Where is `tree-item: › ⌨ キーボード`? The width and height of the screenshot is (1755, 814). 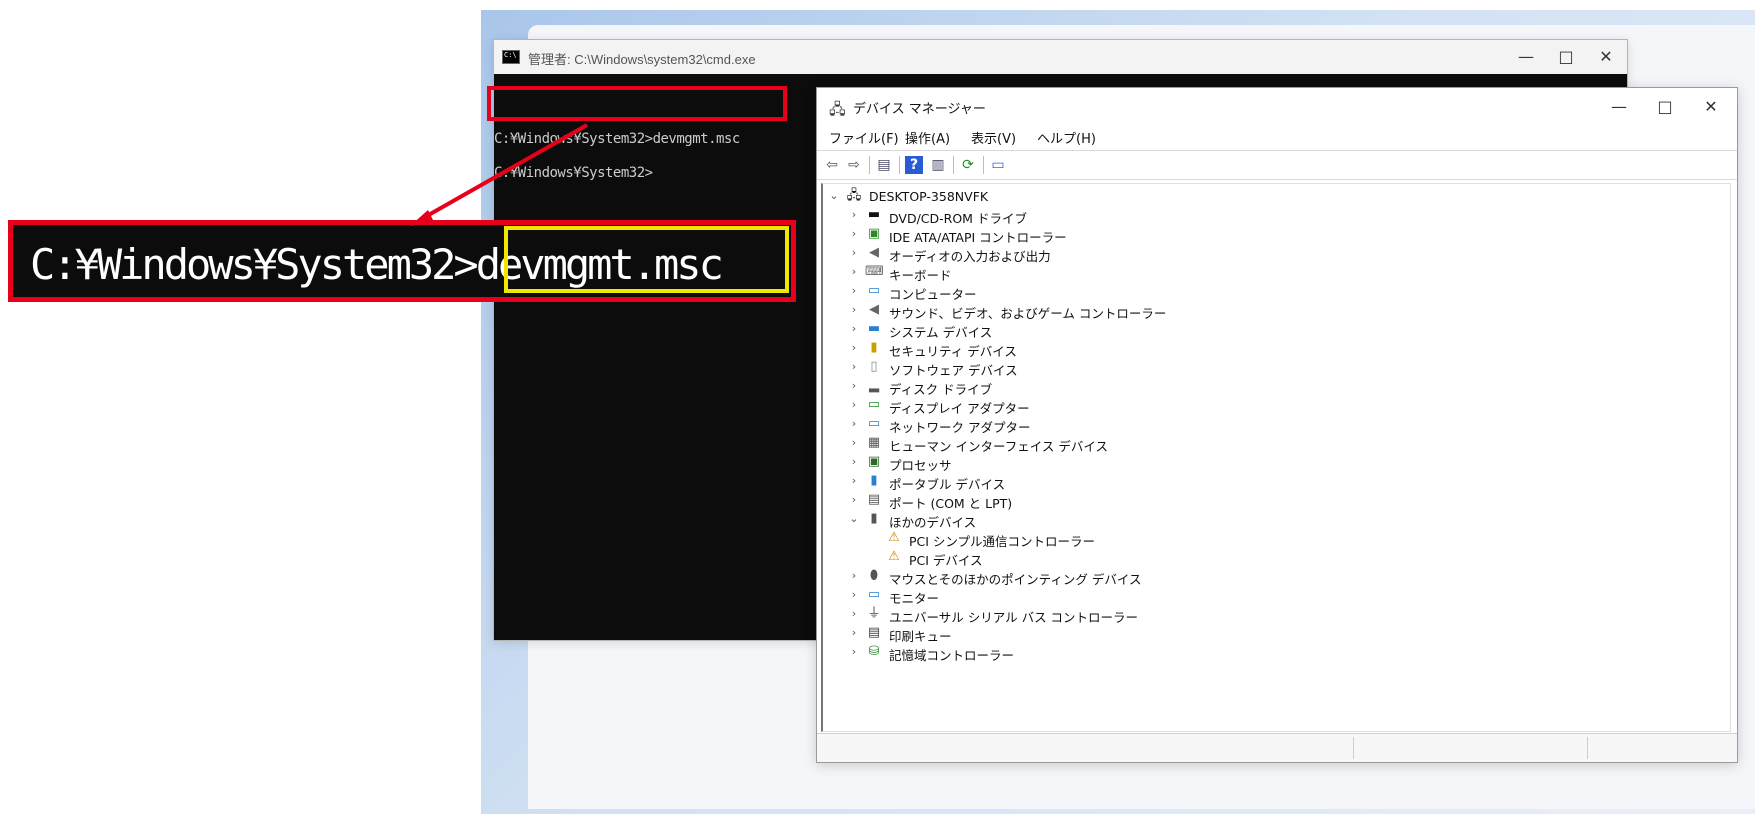 tree-item: › ⌨ キーボード is located at coordinates (1147, 273).